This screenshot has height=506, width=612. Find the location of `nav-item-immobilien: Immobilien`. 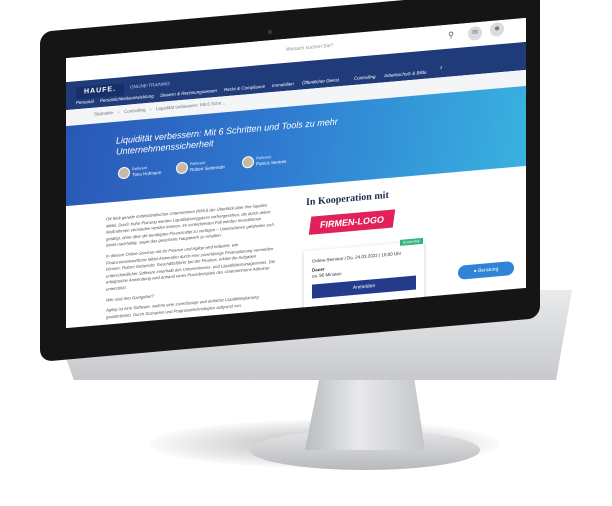

nav-item-immobilien: Immobilien is located at coordinates (283, 84).